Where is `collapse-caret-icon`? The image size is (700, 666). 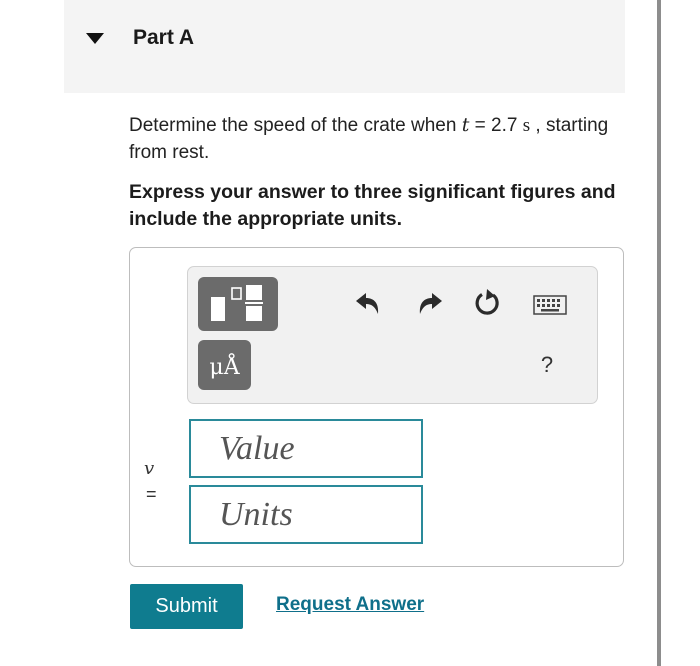 collapse-caret-icon is located at coordinates (95, 38).